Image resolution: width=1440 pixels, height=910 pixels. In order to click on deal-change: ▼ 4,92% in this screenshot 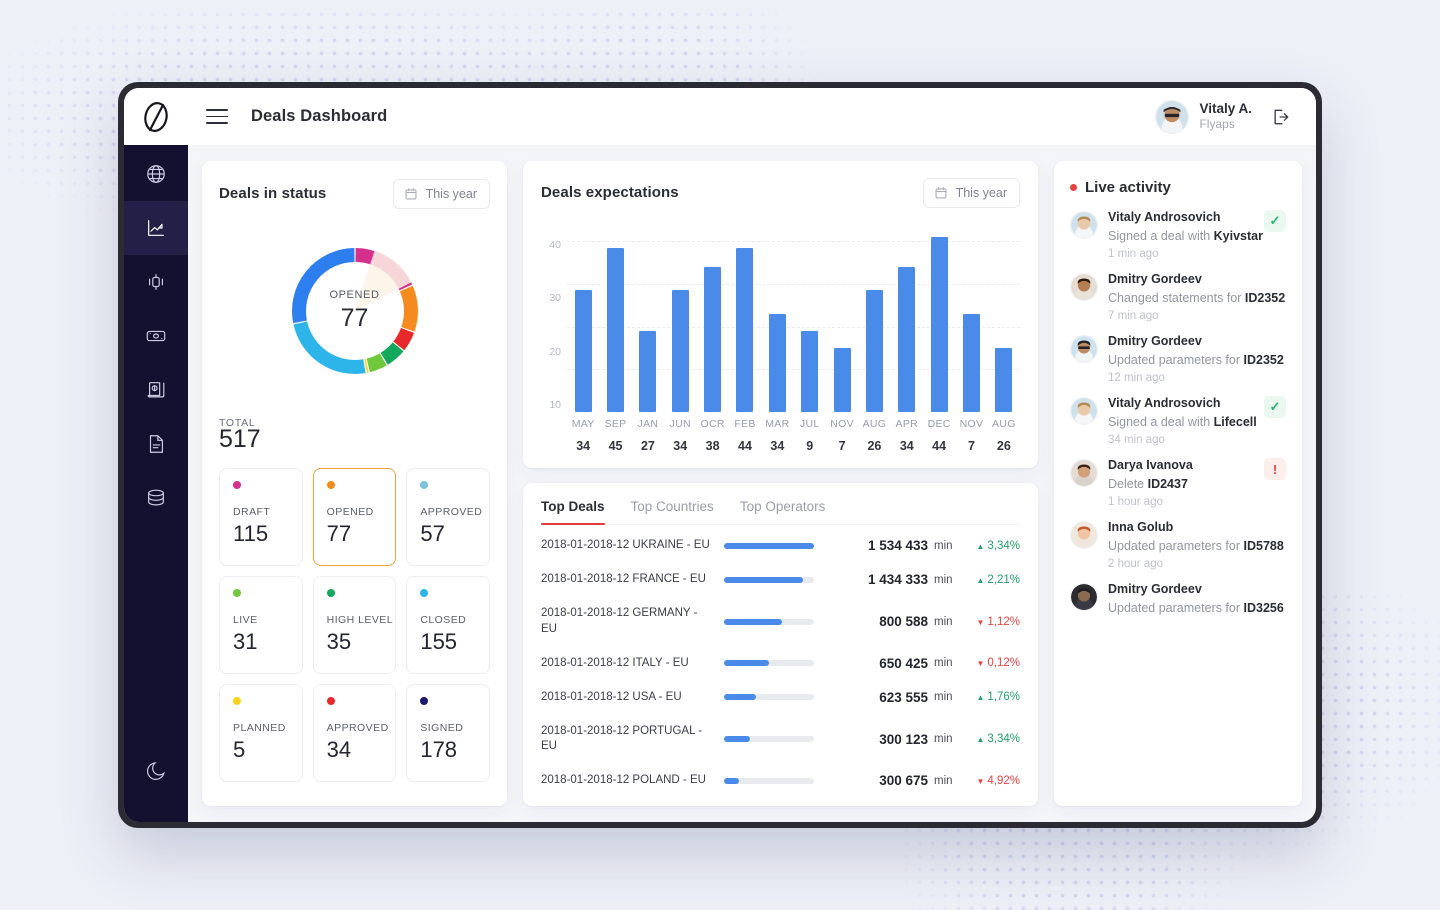, I will do `click(998, 780)`.